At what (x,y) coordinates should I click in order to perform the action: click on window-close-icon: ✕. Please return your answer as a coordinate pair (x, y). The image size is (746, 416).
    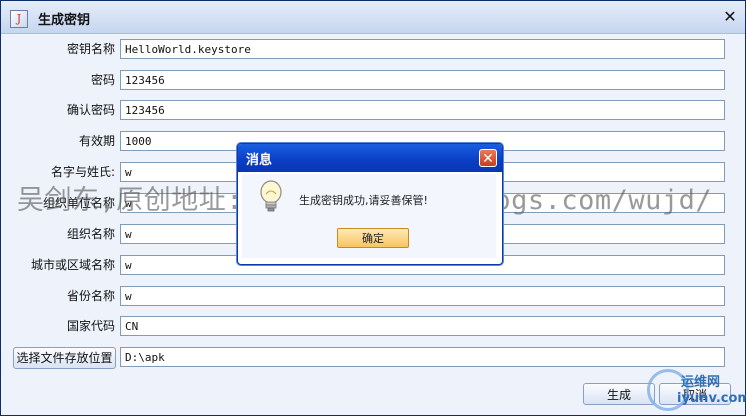
    Looking at the image, I should click on (730, 17).